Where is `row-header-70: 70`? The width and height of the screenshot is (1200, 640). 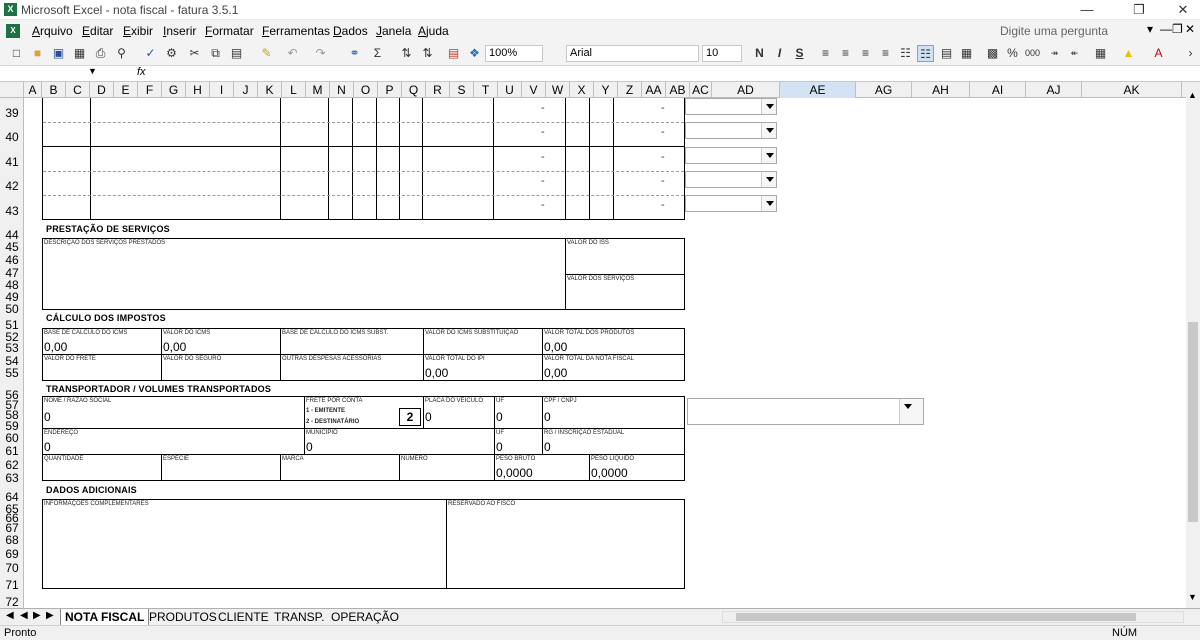
row-header-70: 70 is located at coordinates (12, 568).